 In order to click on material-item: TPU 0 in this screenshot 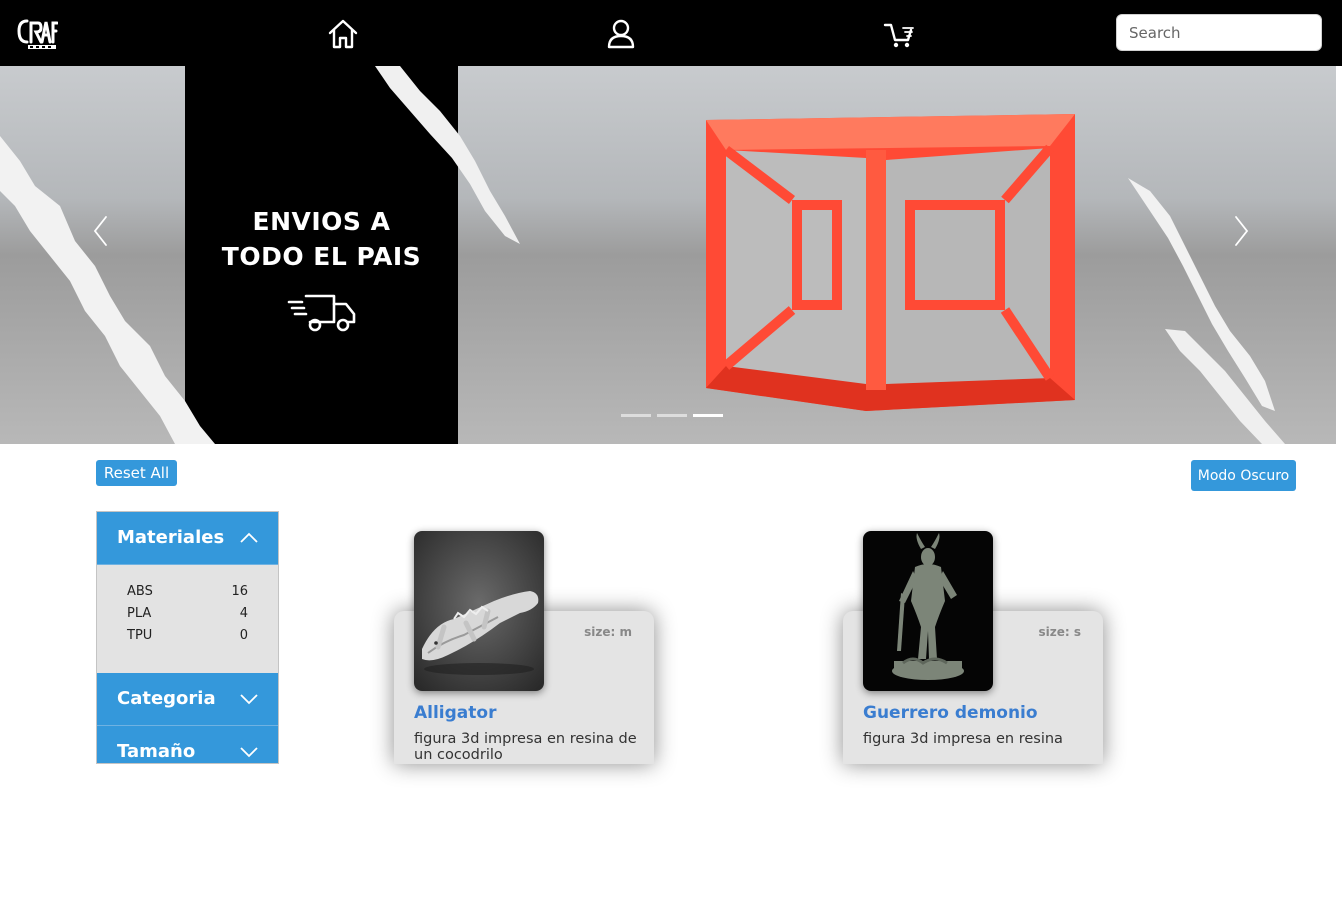, I will do `click(187, 636)`.